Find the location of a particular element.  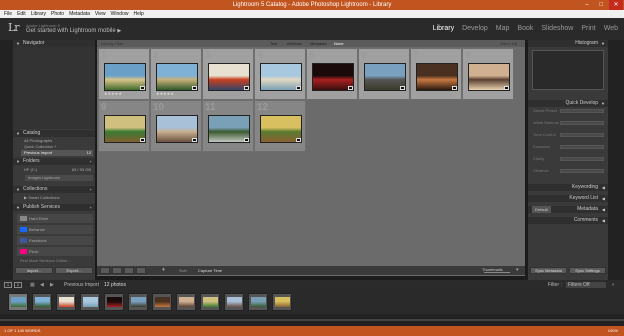

collections-header: ▼ Collections + is located at coordinates (54, 189).